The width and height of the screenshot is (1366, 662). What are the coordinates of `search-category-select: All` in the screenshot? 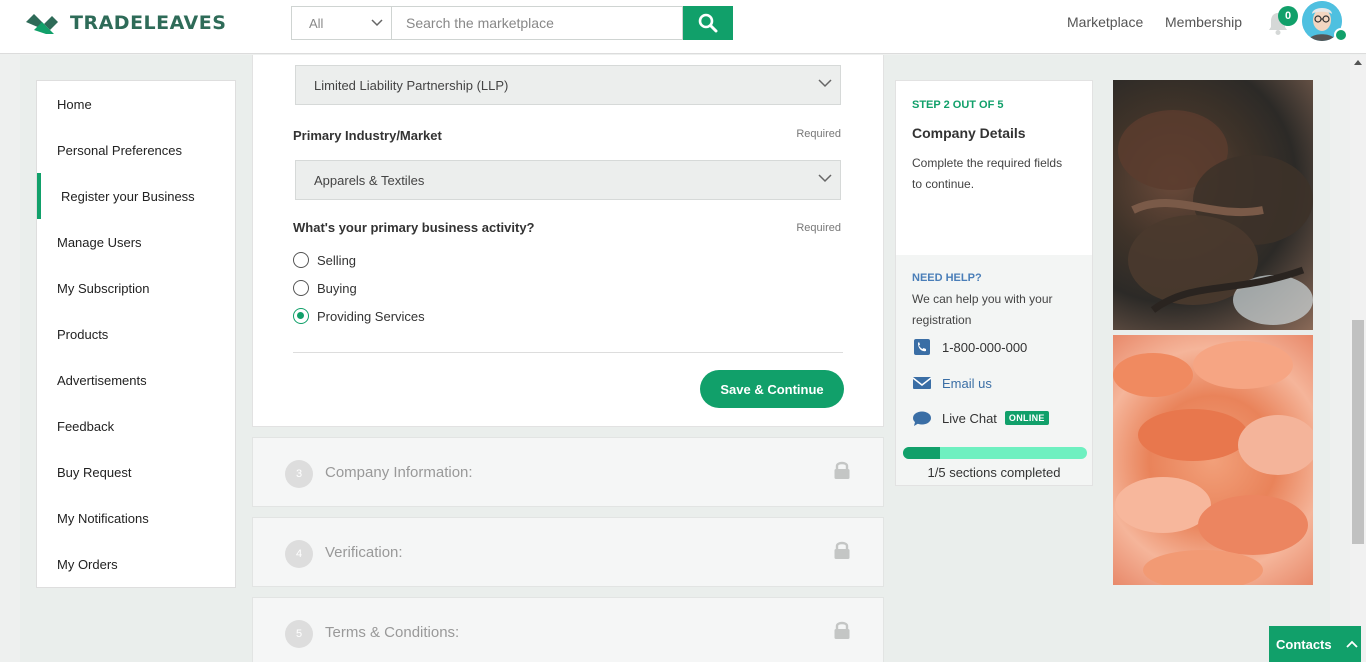 It's located at (341, 23).